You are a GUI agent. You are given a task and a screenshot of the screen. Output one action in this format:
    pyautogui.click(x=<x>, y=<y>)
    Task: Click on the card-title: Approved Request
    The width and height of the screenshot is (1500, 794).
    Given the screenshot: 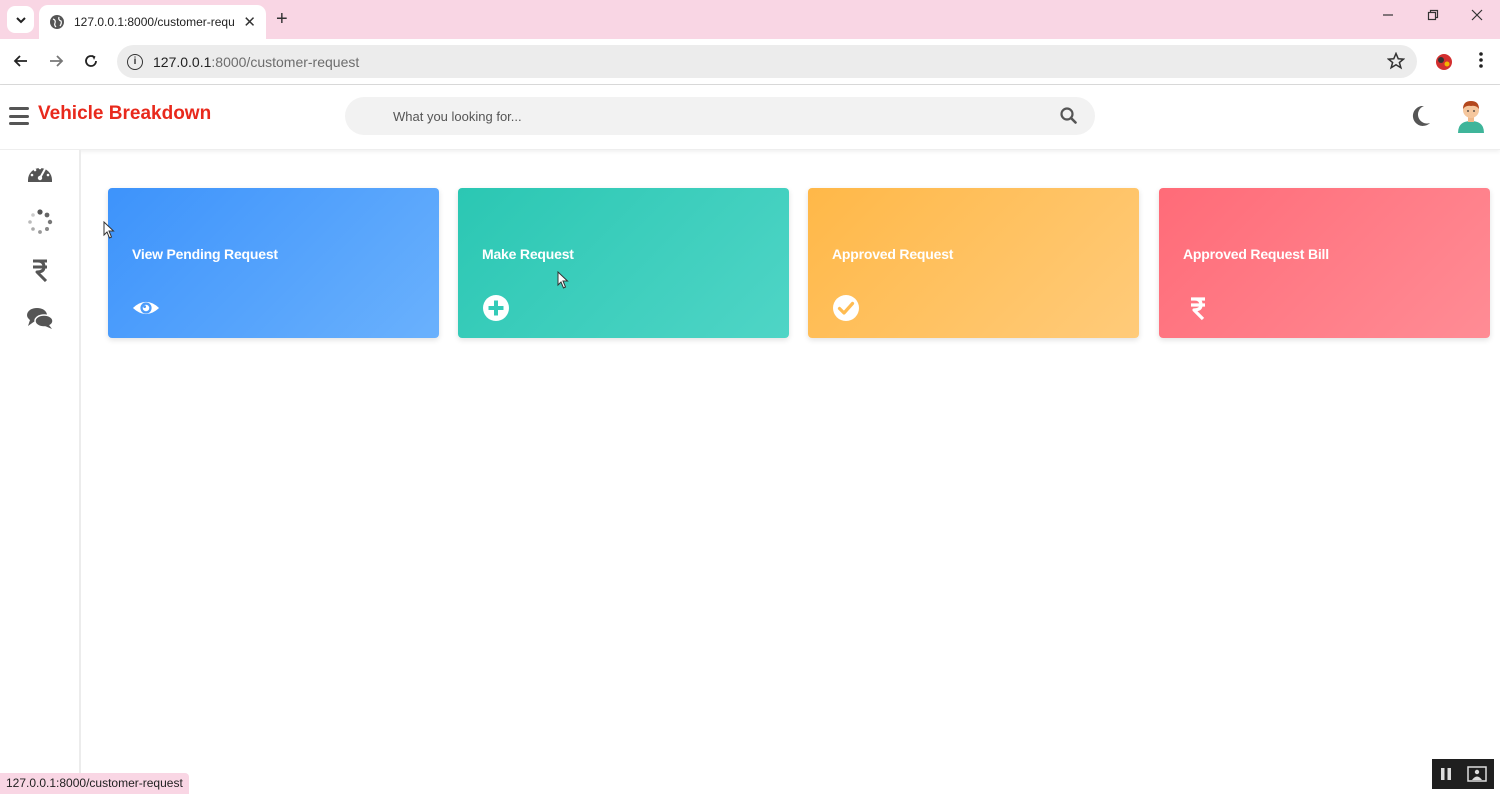 What is the action you would take?
    pyautogui.click(x=893, y=254)
    